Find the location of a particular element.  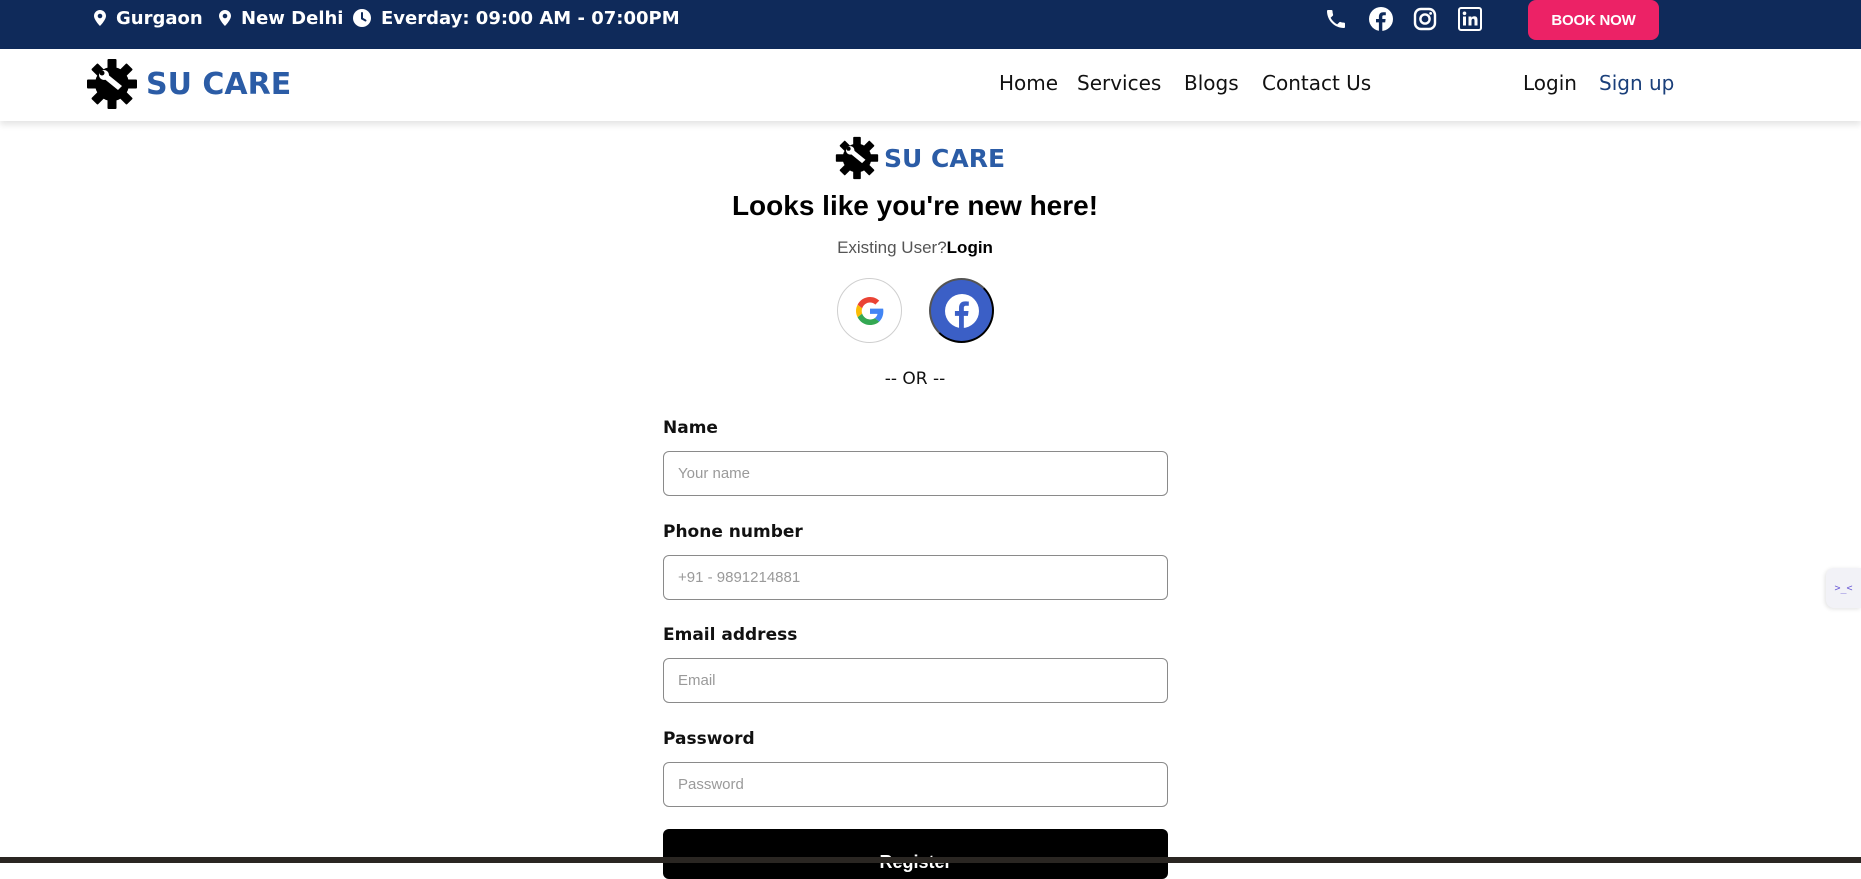

linkedin-icon is located at coordinates (1470, 19).